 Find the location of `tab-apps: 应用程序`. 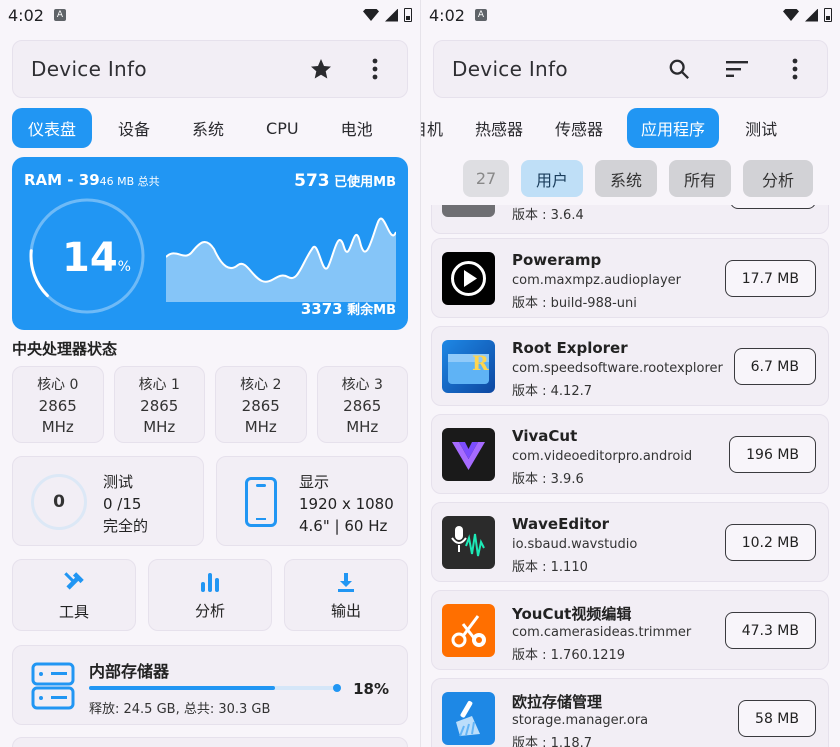

tab-apps: 应用程序 is located at coordinates (673, 128).